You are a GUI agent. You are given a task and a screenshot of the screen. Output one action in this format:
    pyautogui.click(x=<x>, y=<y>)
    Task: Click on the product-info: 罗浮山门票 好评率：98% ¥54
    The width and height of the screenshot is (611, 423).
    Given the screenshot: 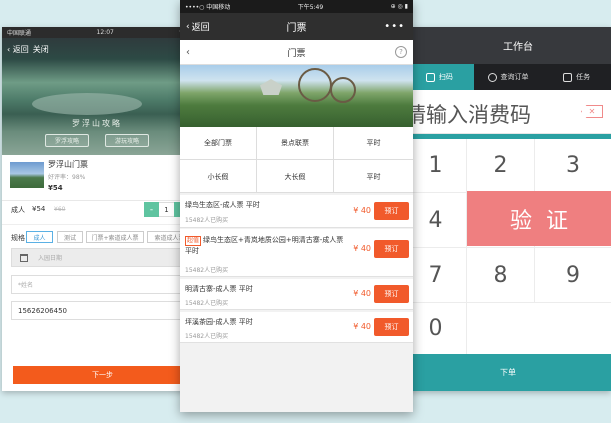 What is the action you would take?
    pyautogui.click(x=97, y=178)
    